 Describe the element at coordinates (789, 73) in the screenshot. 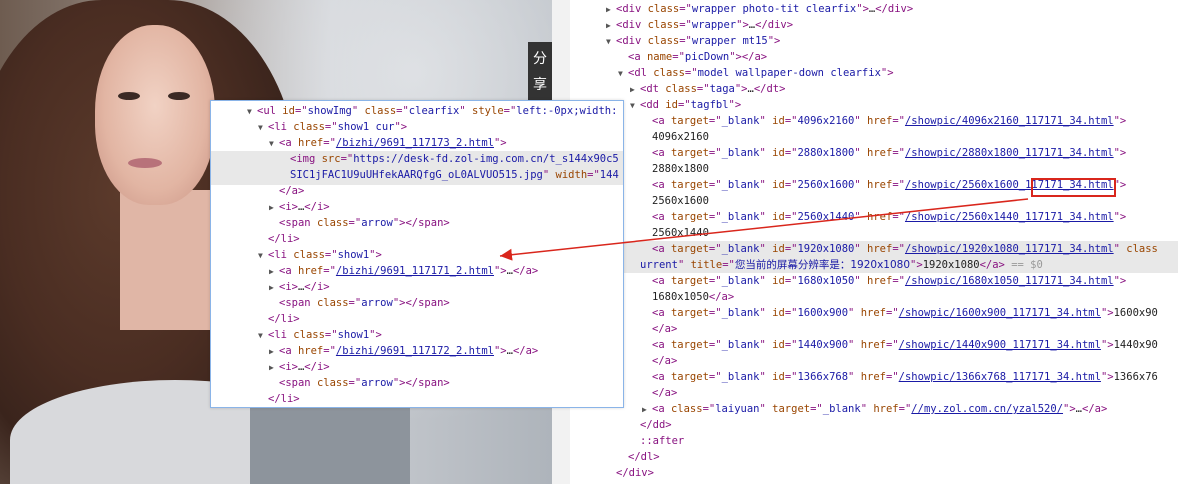

I see `code-token: model wallpaper-down clearfix` at that location.